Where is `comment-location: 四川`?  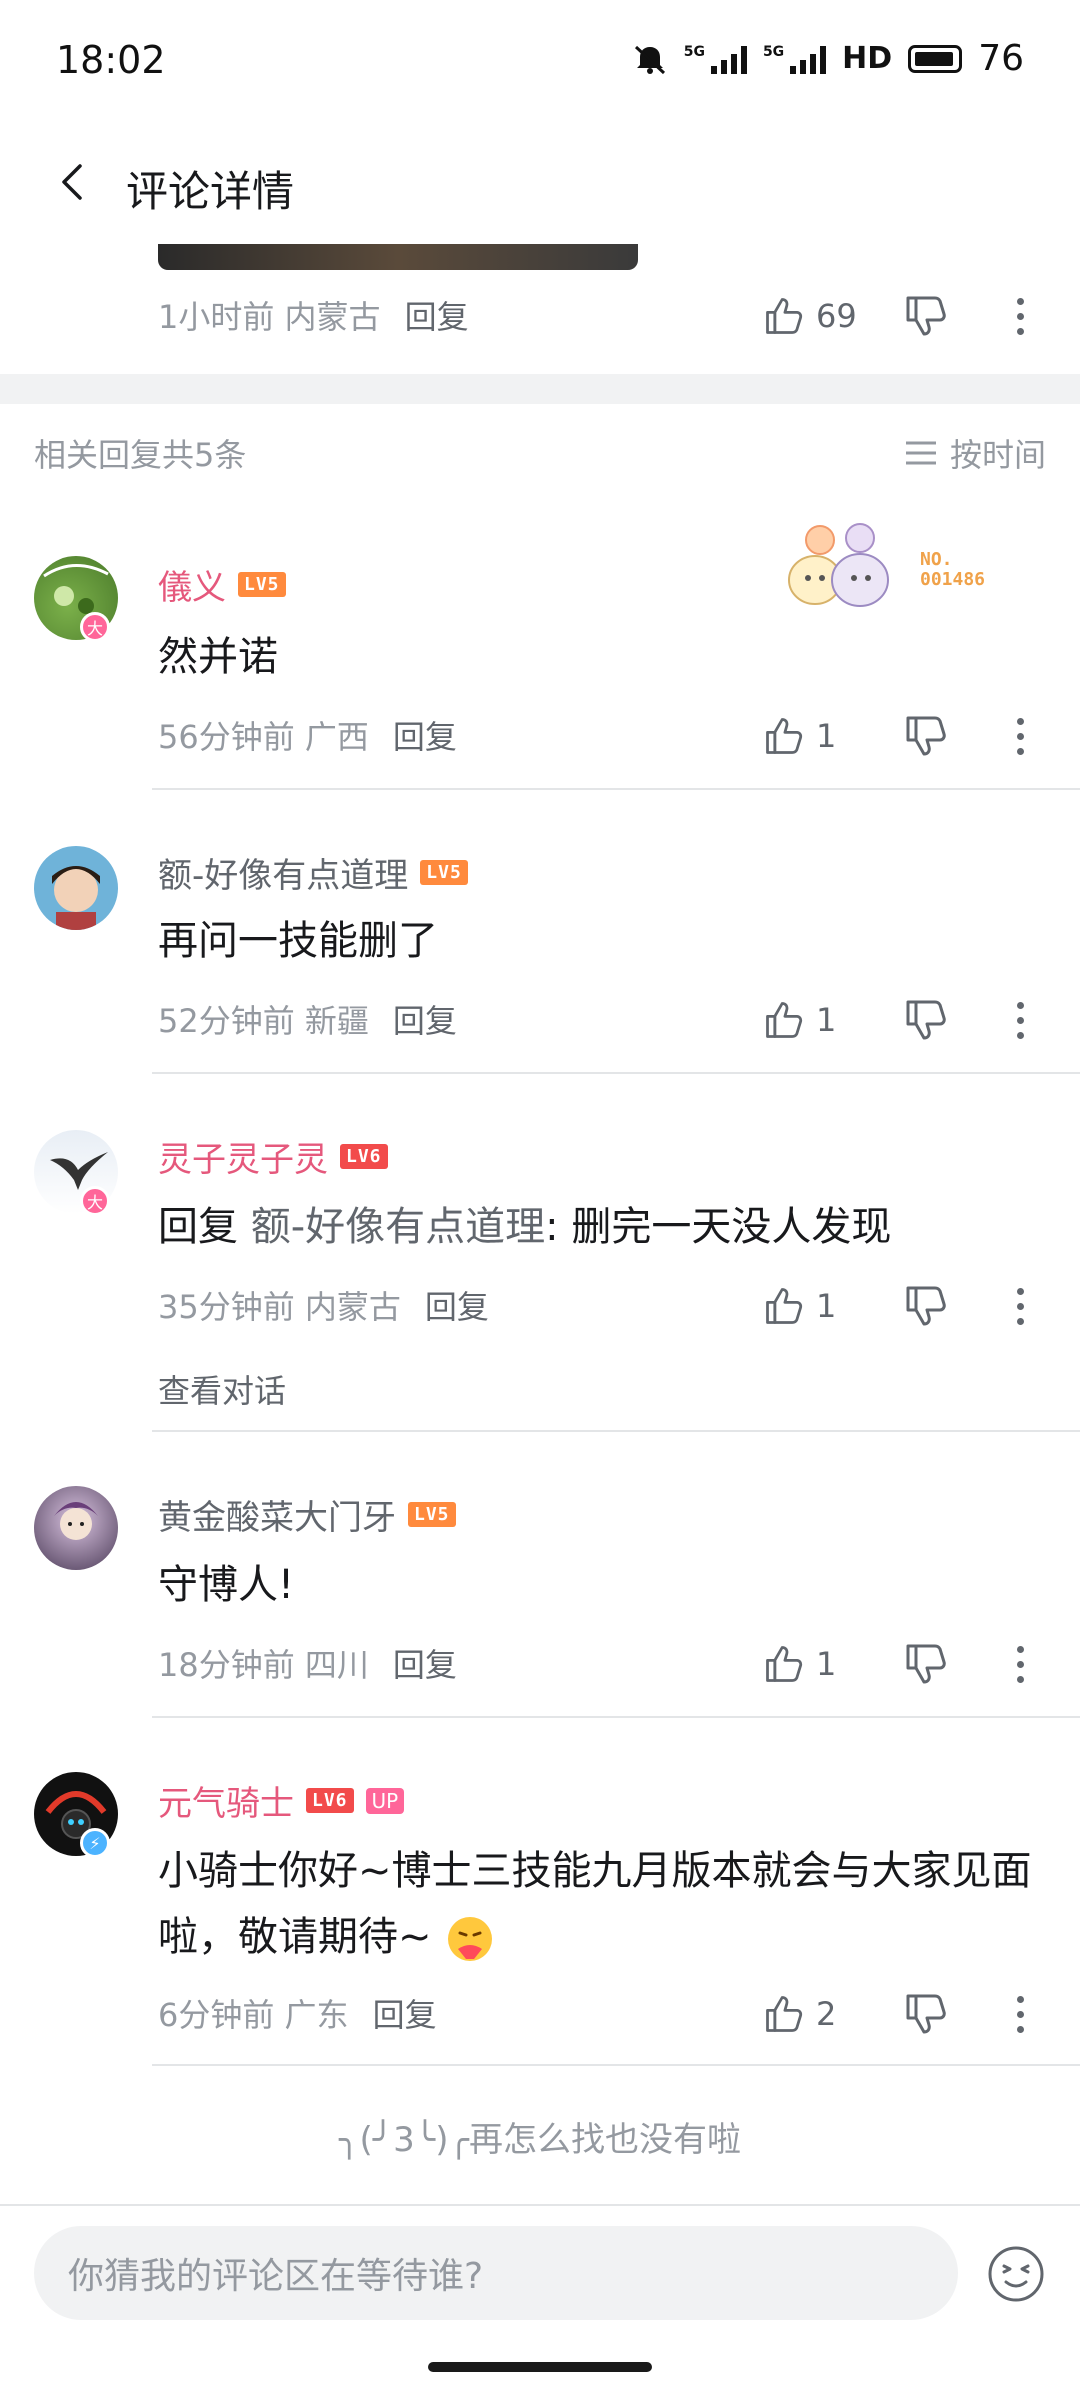 comment-location: 四川 is located at coordinates (336, 1665).